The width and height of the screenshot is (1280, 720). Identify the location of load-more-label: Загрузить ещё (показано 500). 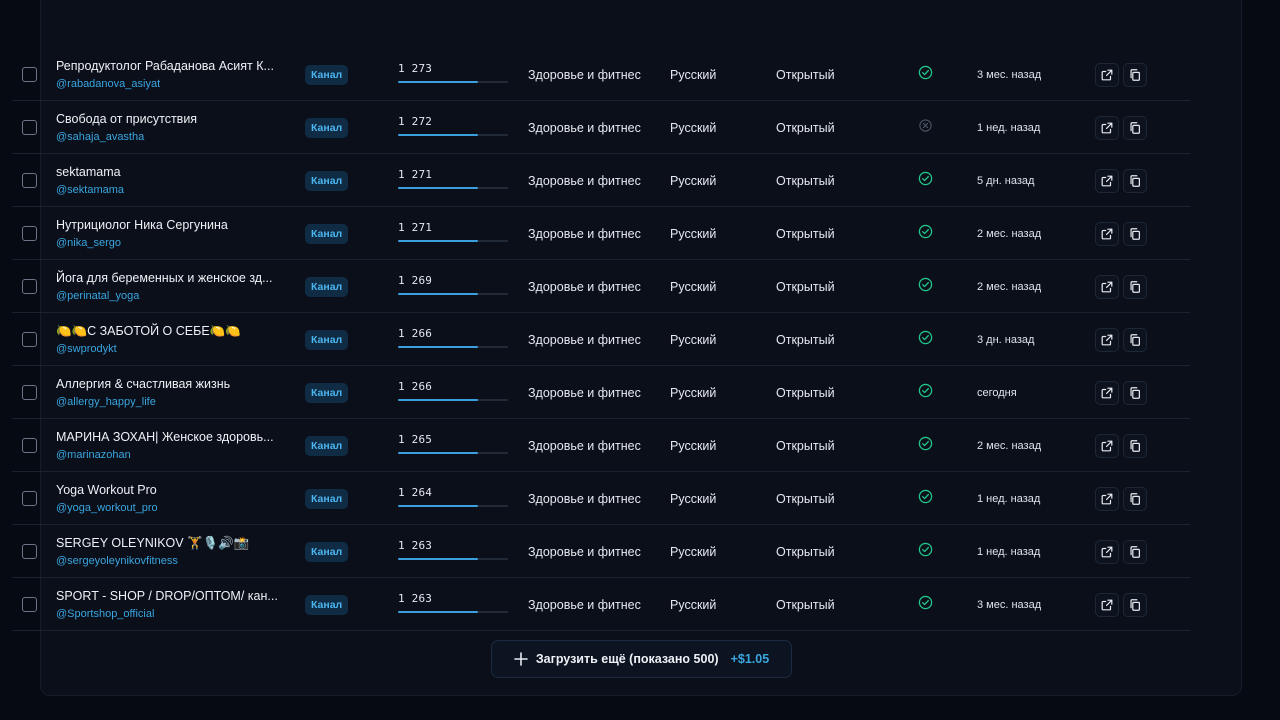
(627, 659).